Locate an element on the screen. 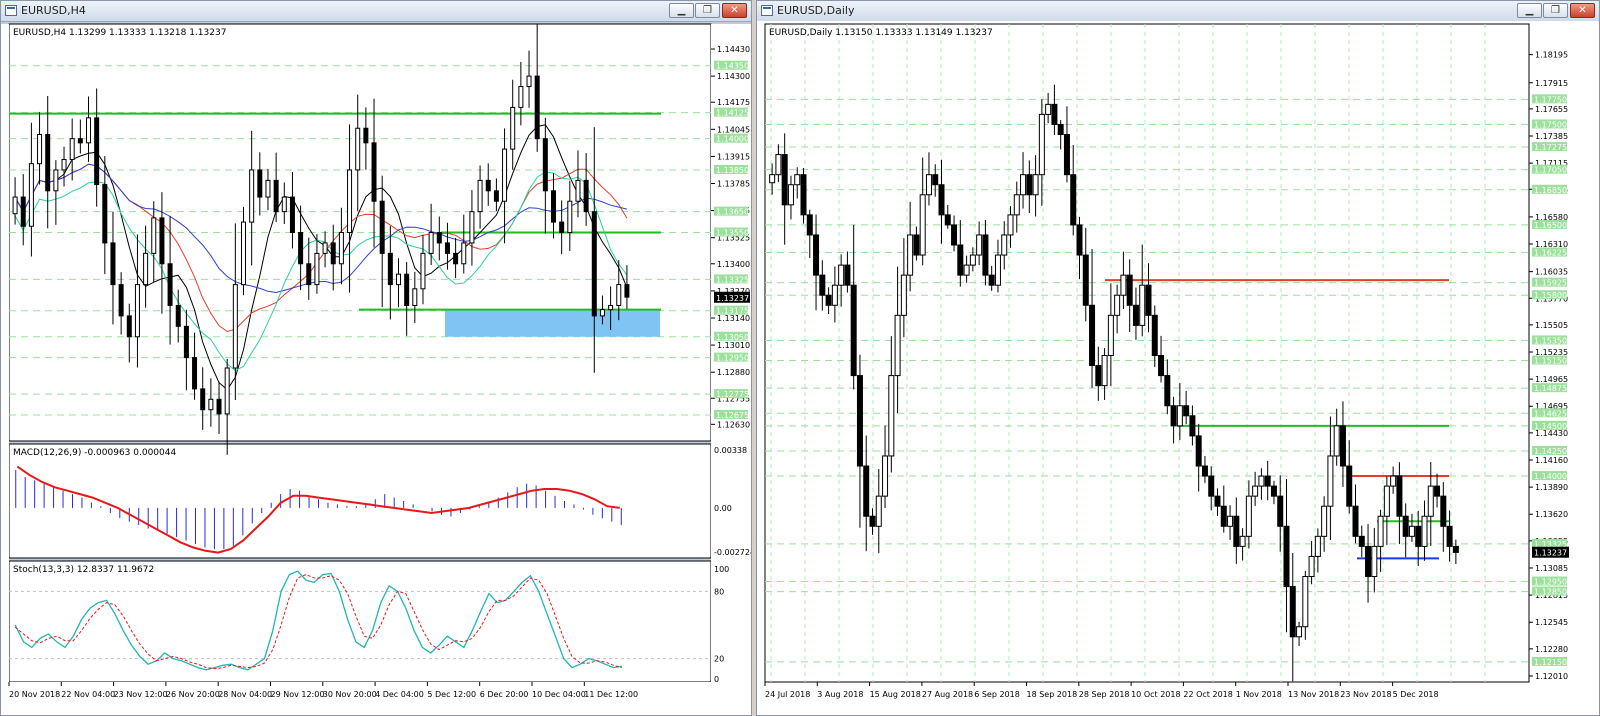 The height and width of the screenshot is (716, 1600). macd-y-tick-label: 0.00 is located at coordinates (723, 508).